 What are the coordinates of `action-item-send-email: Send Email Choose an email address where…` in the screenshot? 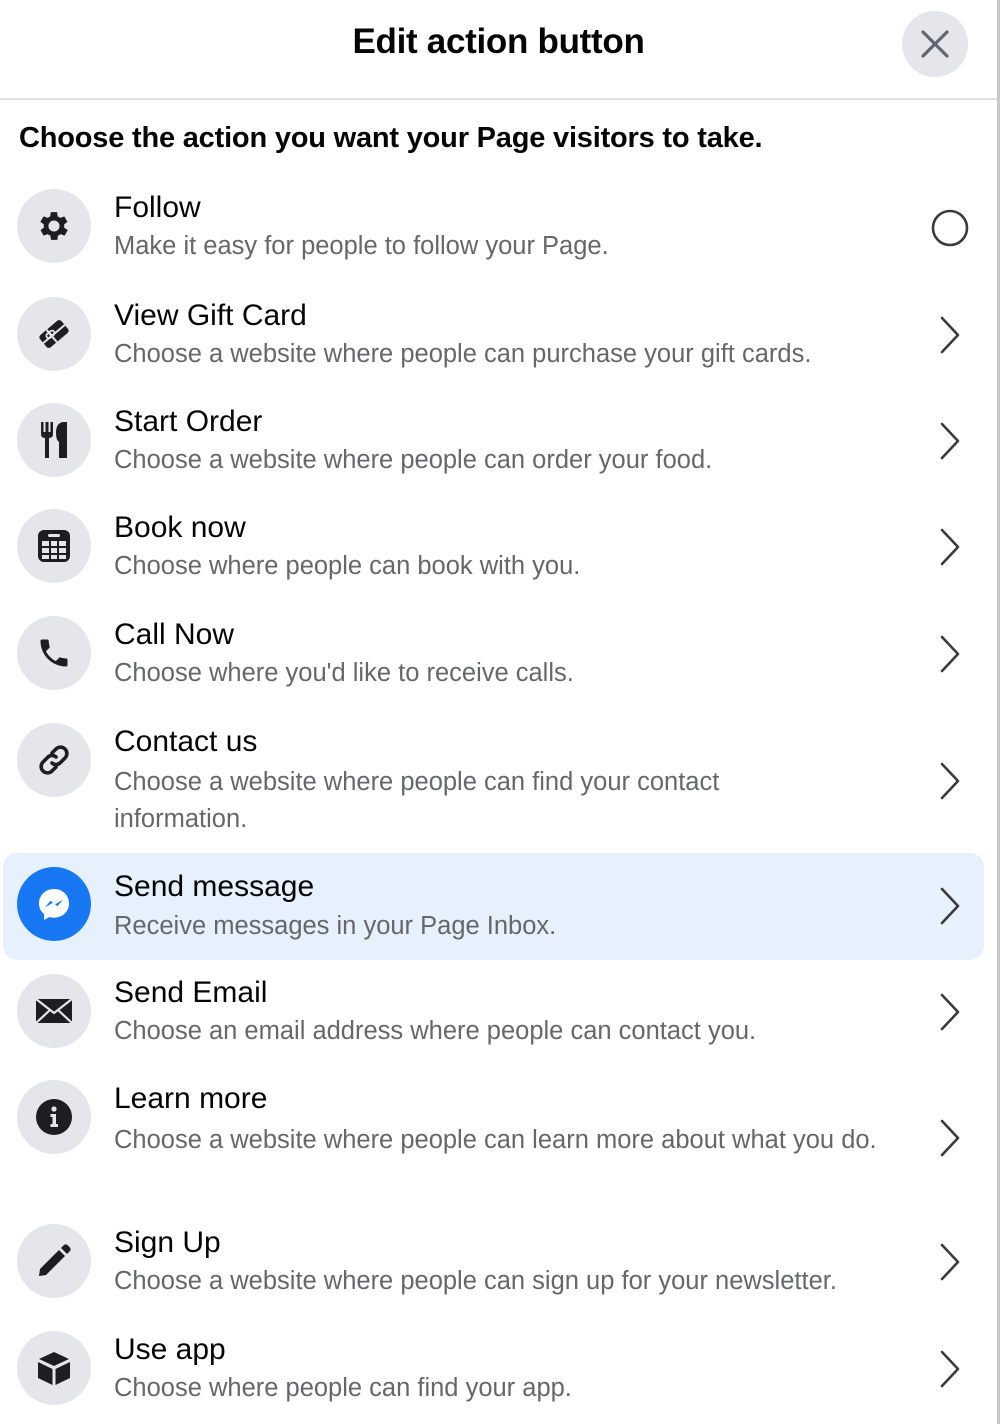 It's located at (493, 1013).